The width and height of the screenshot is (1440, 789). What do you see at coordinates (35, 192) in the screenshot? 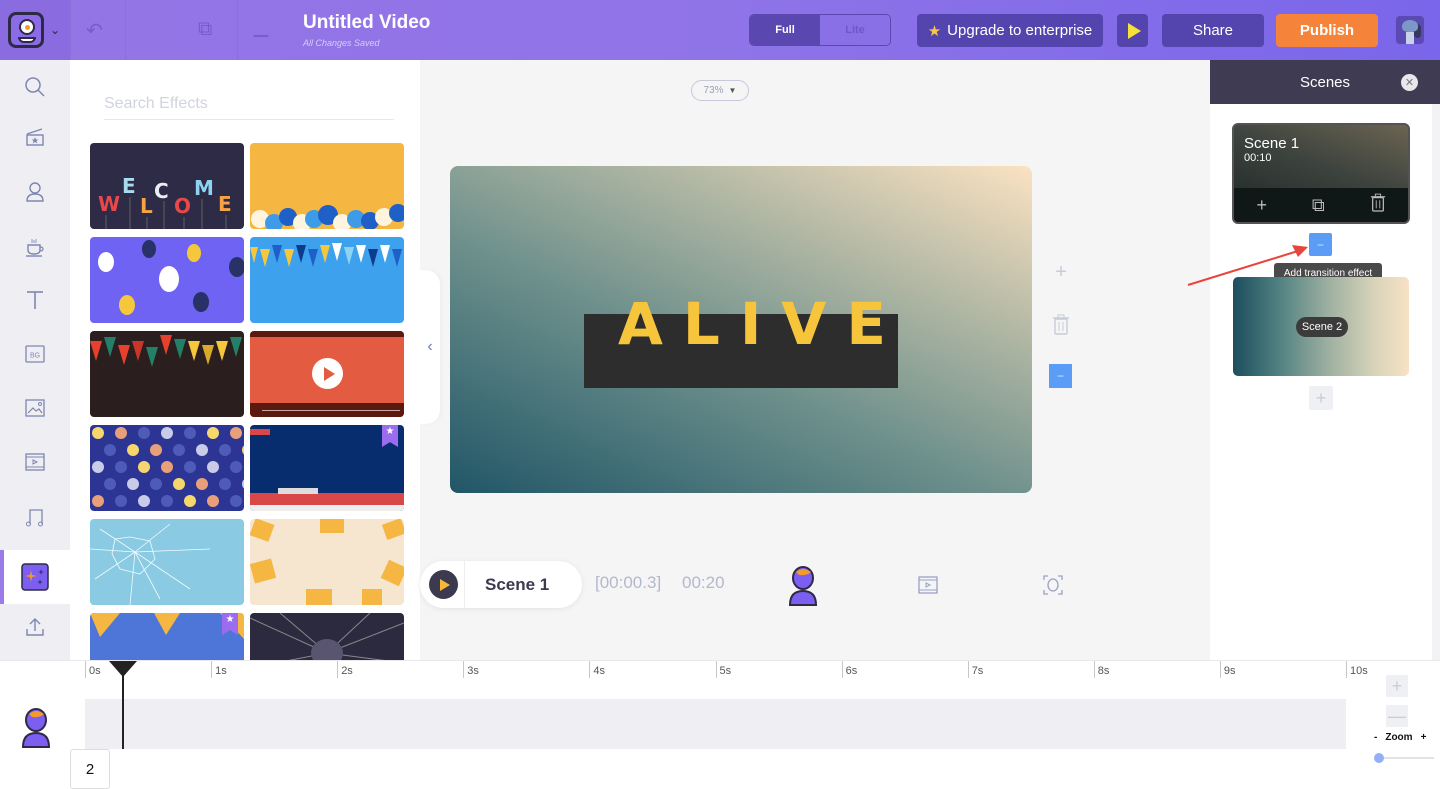
I see `sidebar-item-characters` at bounding box center [35, 192].